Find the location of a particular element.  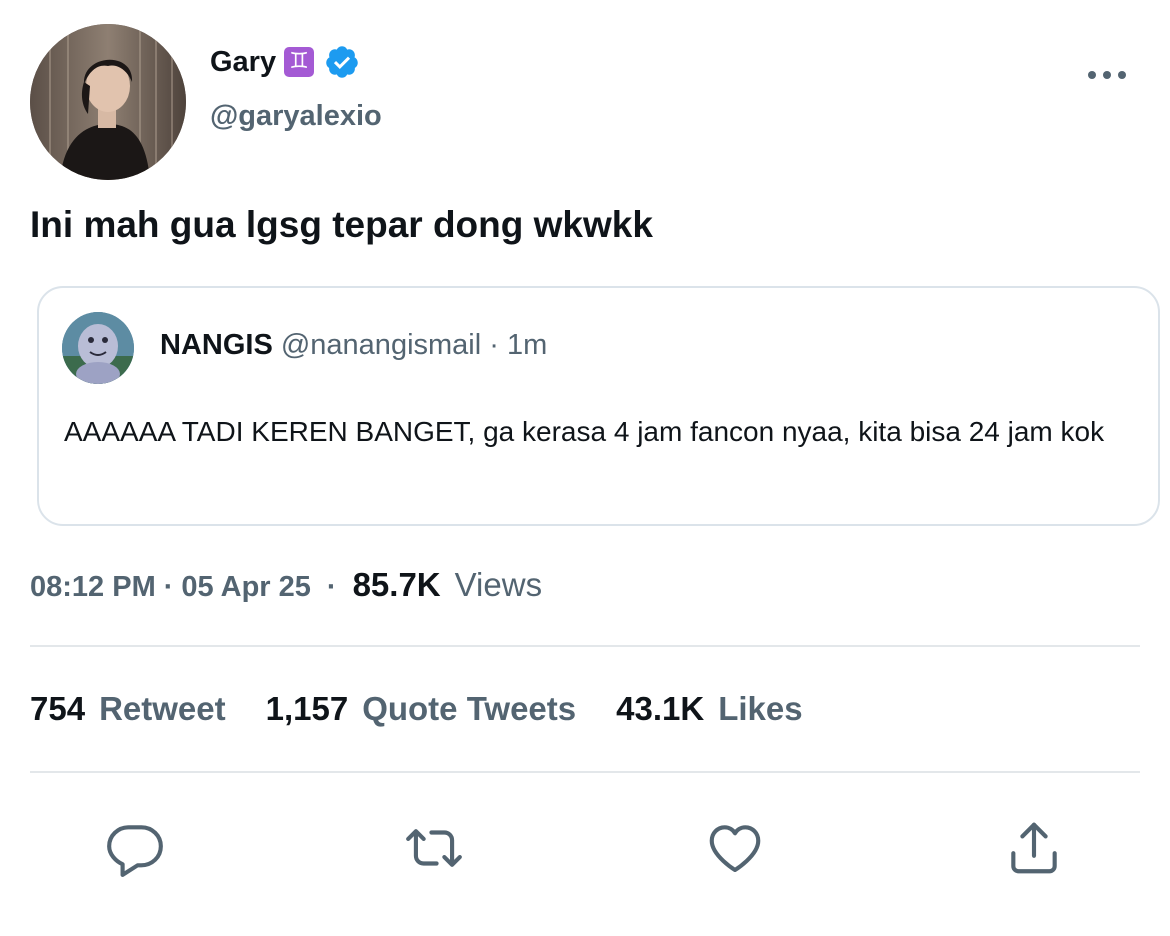

tweet-meta: 08:12 PM · 05 Apr 25 · 85.7K Views is located at coordinates (286, 585).